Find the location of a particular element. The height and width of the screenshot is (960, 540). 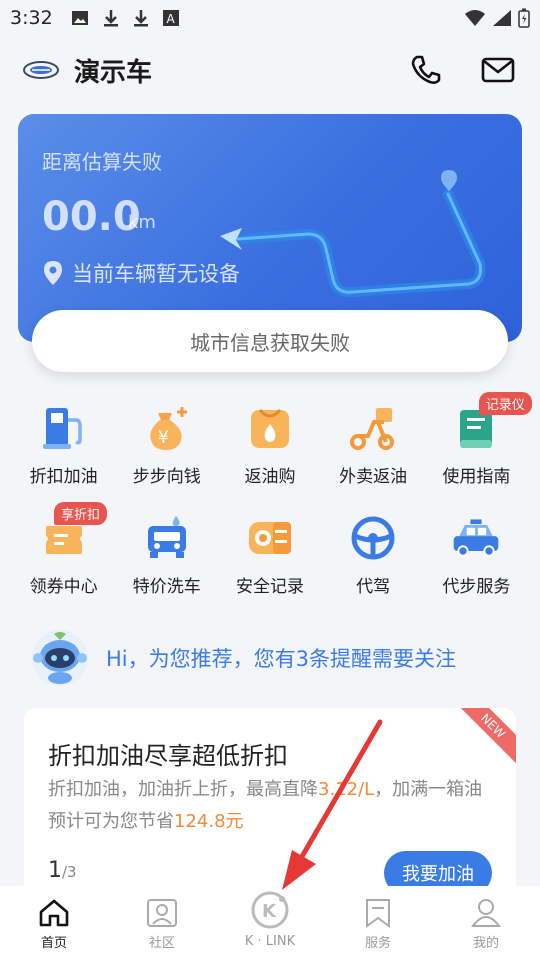

notification-icons: A is located at coordinates (125, 18).